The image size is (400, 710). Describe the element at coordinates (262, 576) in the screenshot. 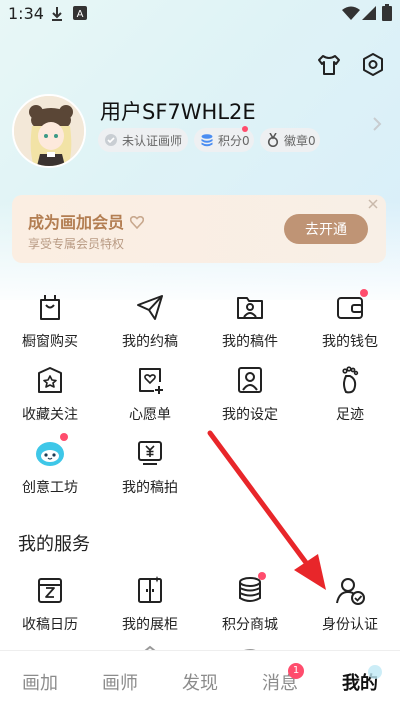

I see `points-mall-notification-dot` at that location.